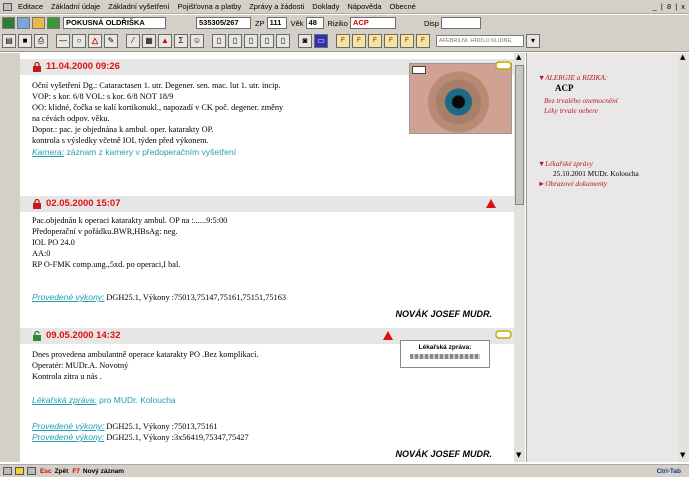 This screenshot has width=689, height=477. What do you see at coordinates (63, 41) in the screenshot?
I see `line-icon: —` at bounding box center [63, 41].